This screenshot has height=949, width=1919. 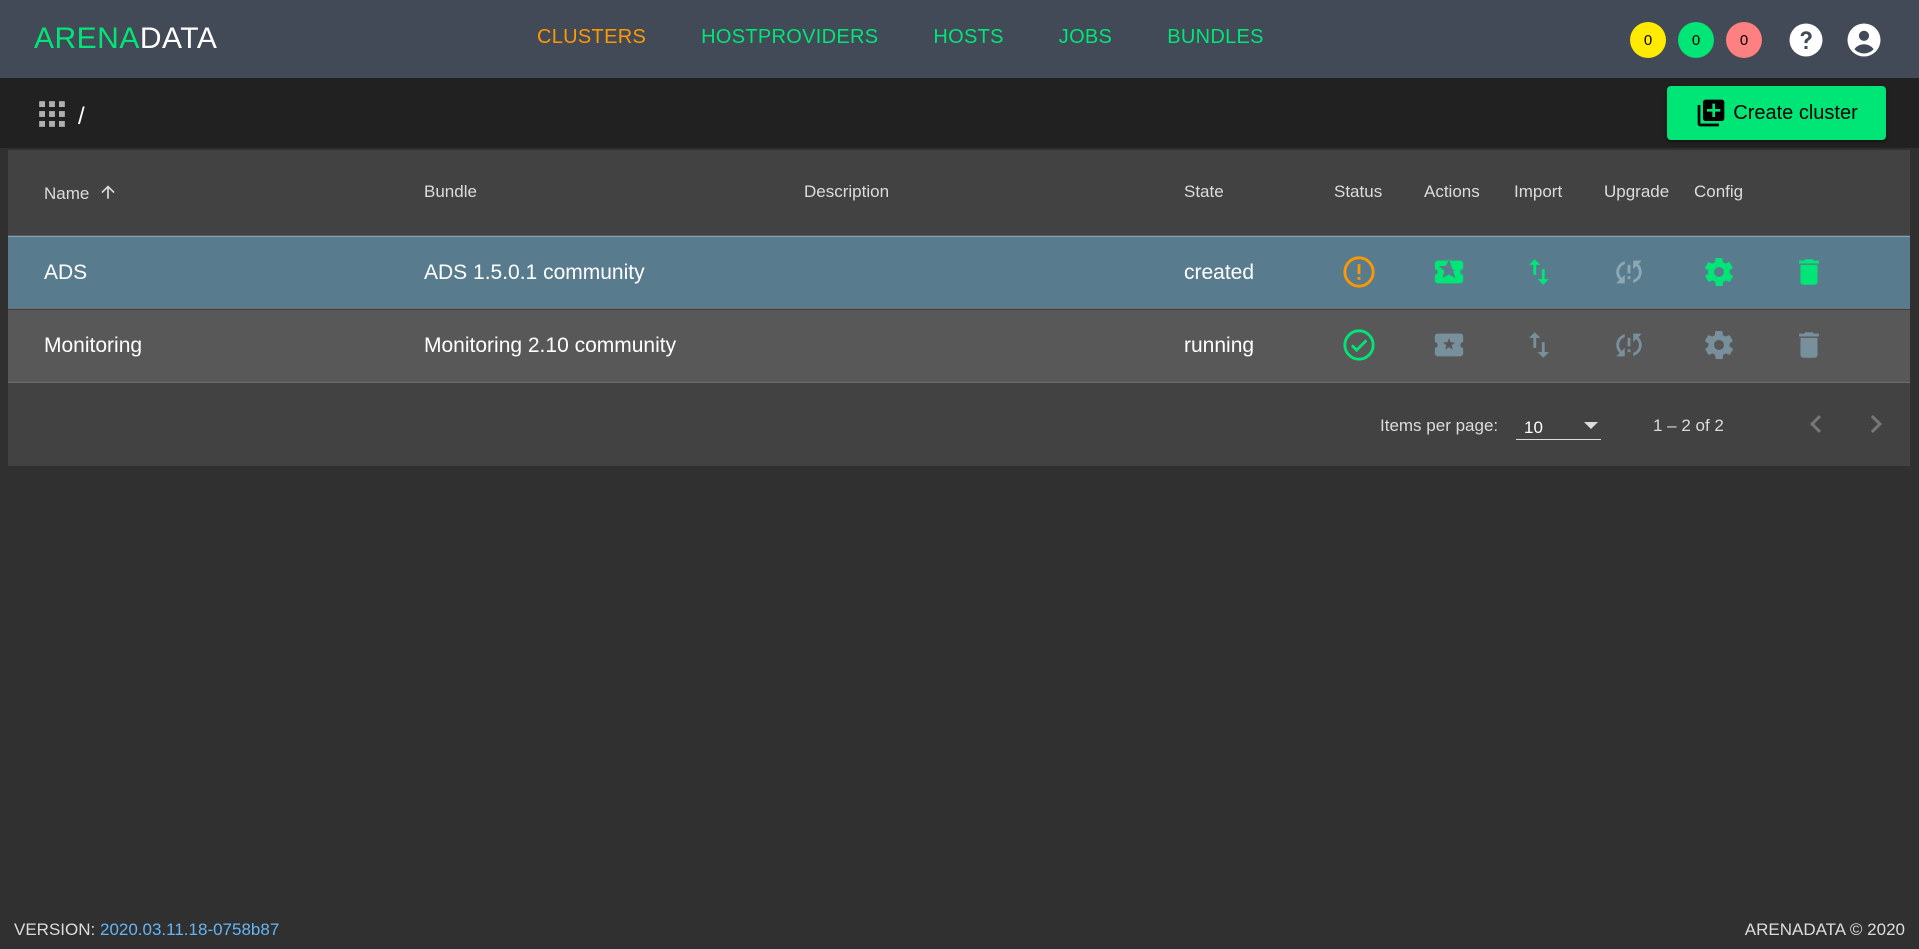 What do you see at coordinates (1696, 40) in the screenshot?
I see `success-tasks-badge: 0` at bounding box center [1696, 40].